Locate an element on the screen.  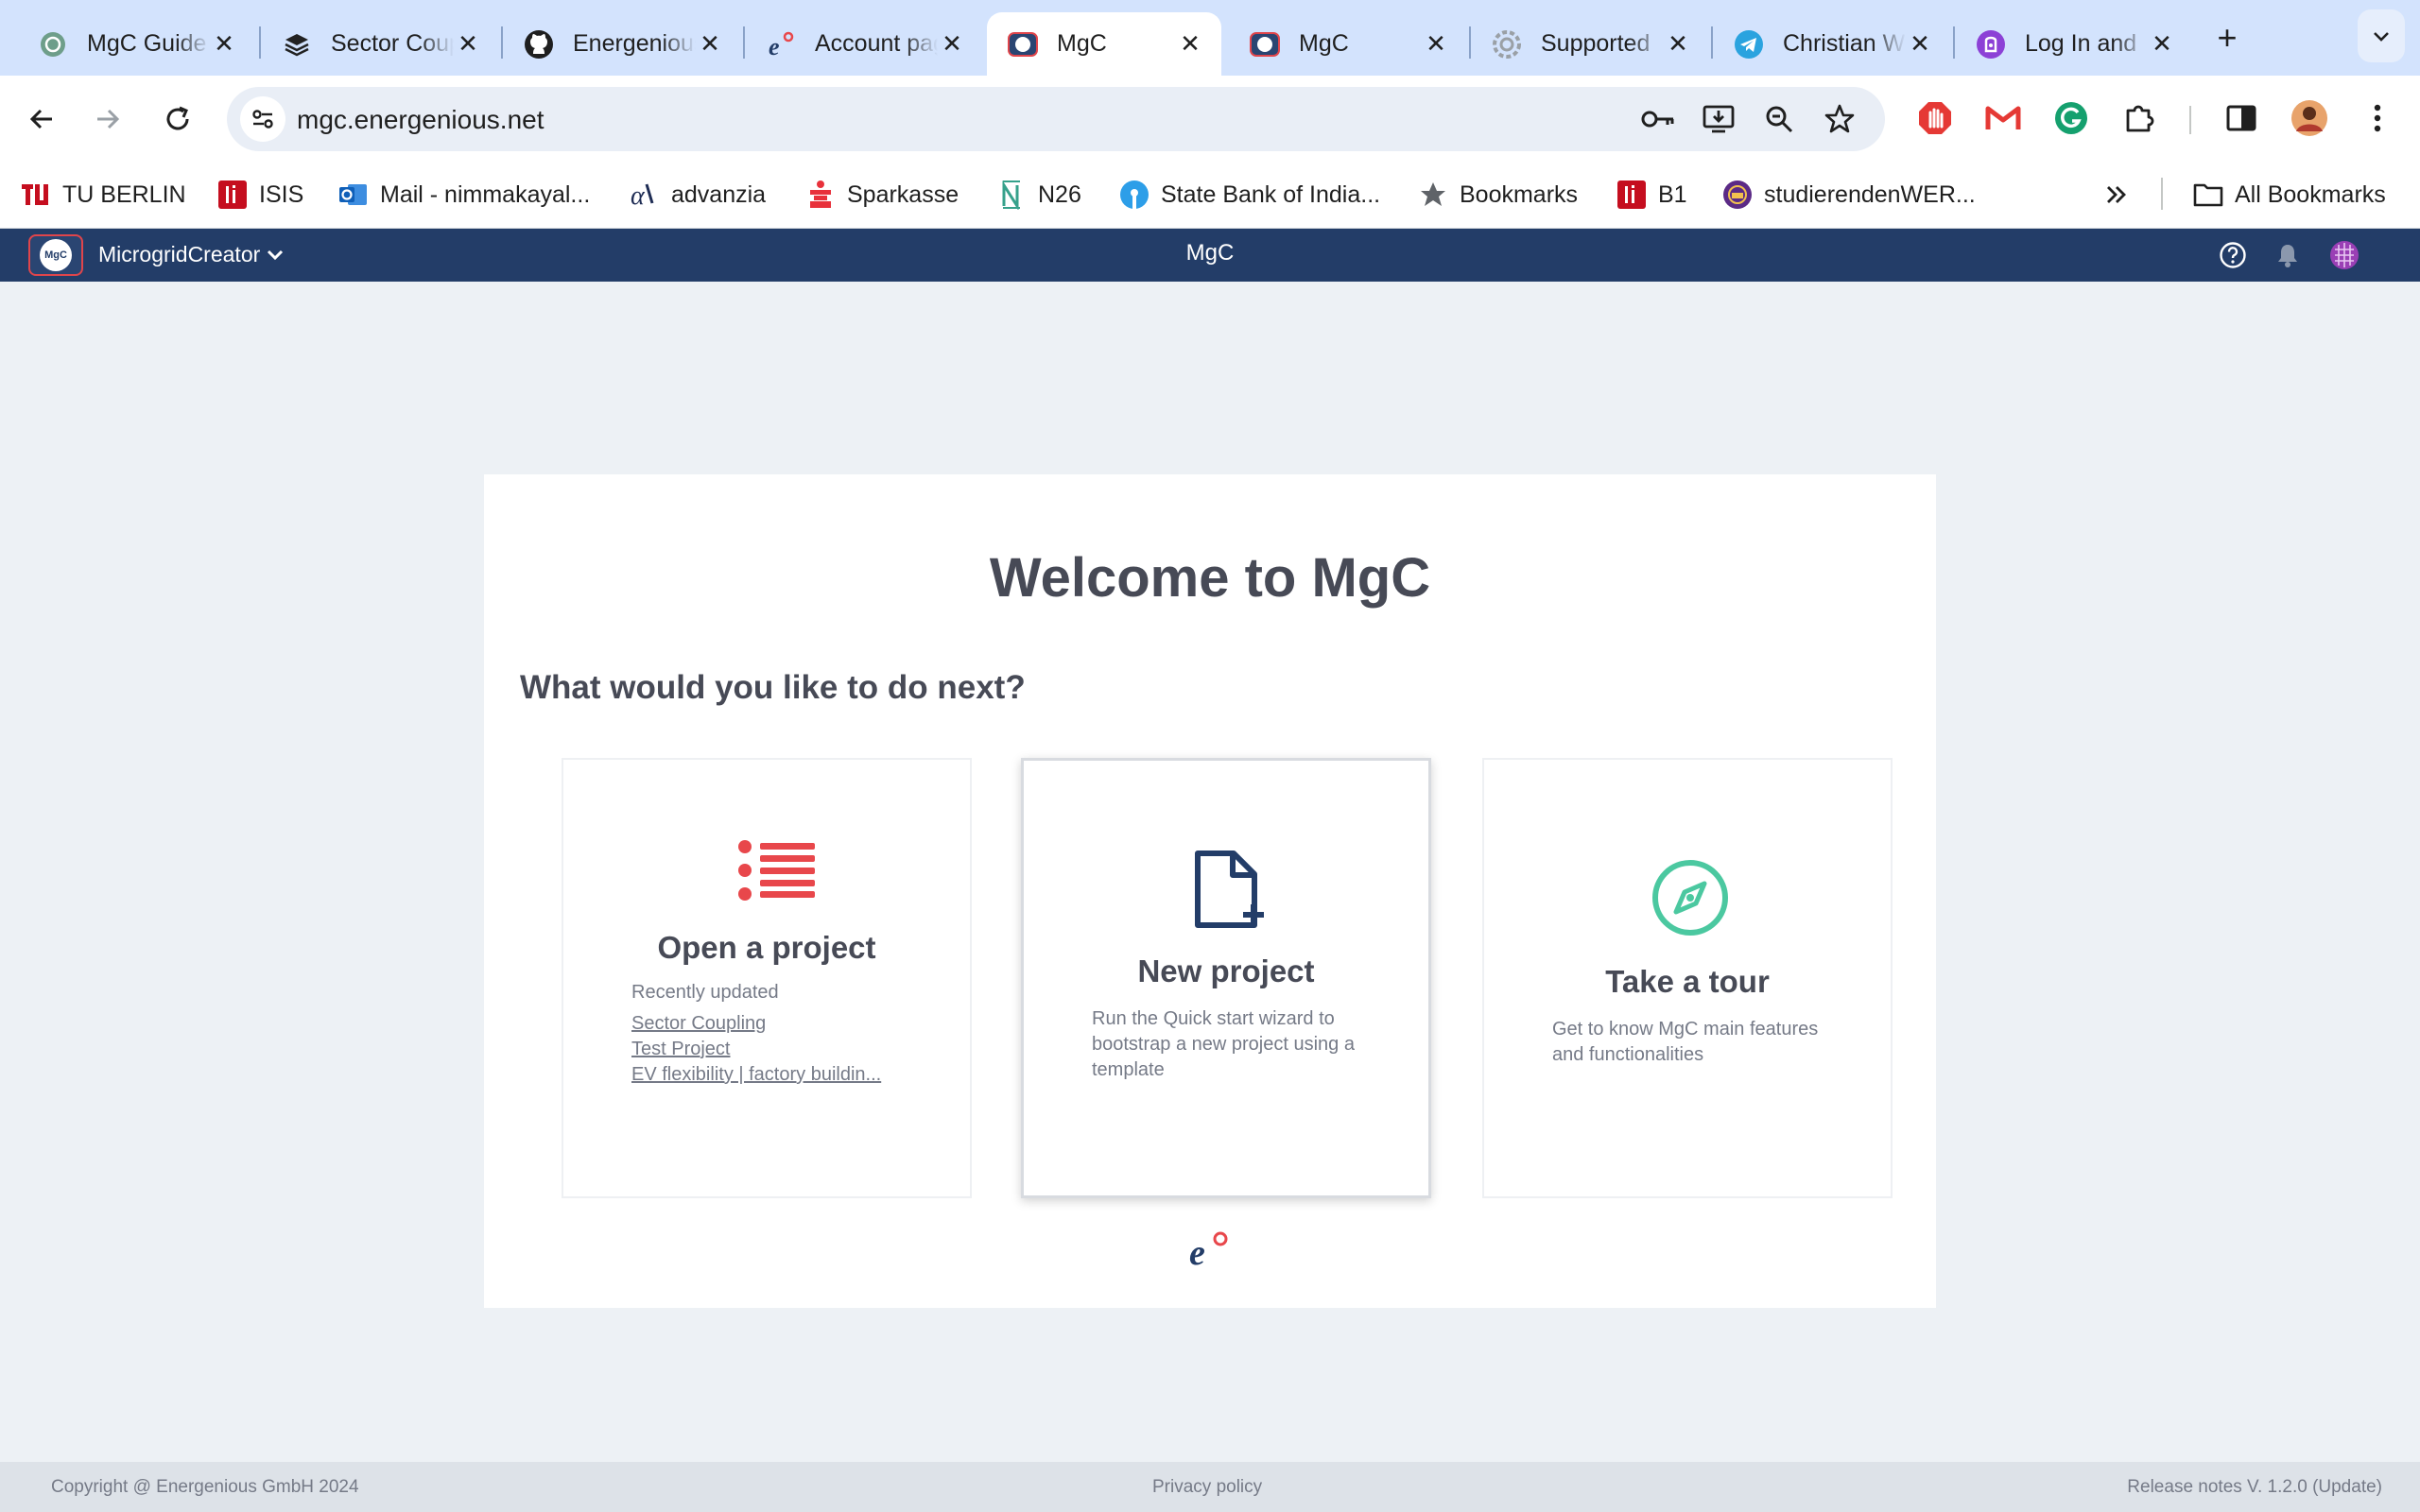
profile-avatar is located at coordinates (2309, 118).